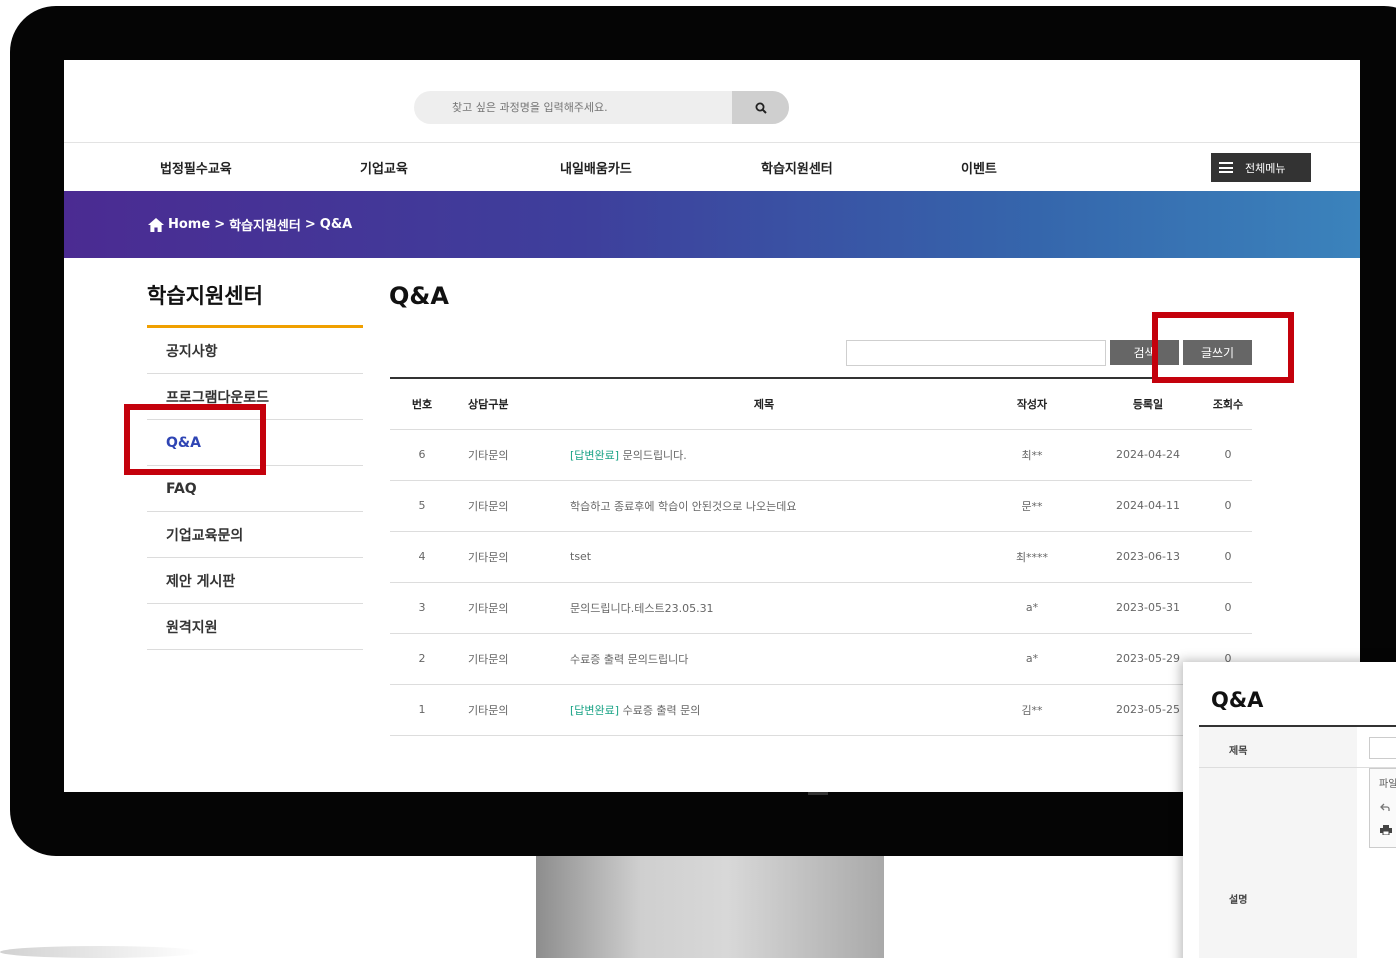 This screenshot has height=958, width=1396. I want to click on row-title-cell: tset, so click(764, 557).